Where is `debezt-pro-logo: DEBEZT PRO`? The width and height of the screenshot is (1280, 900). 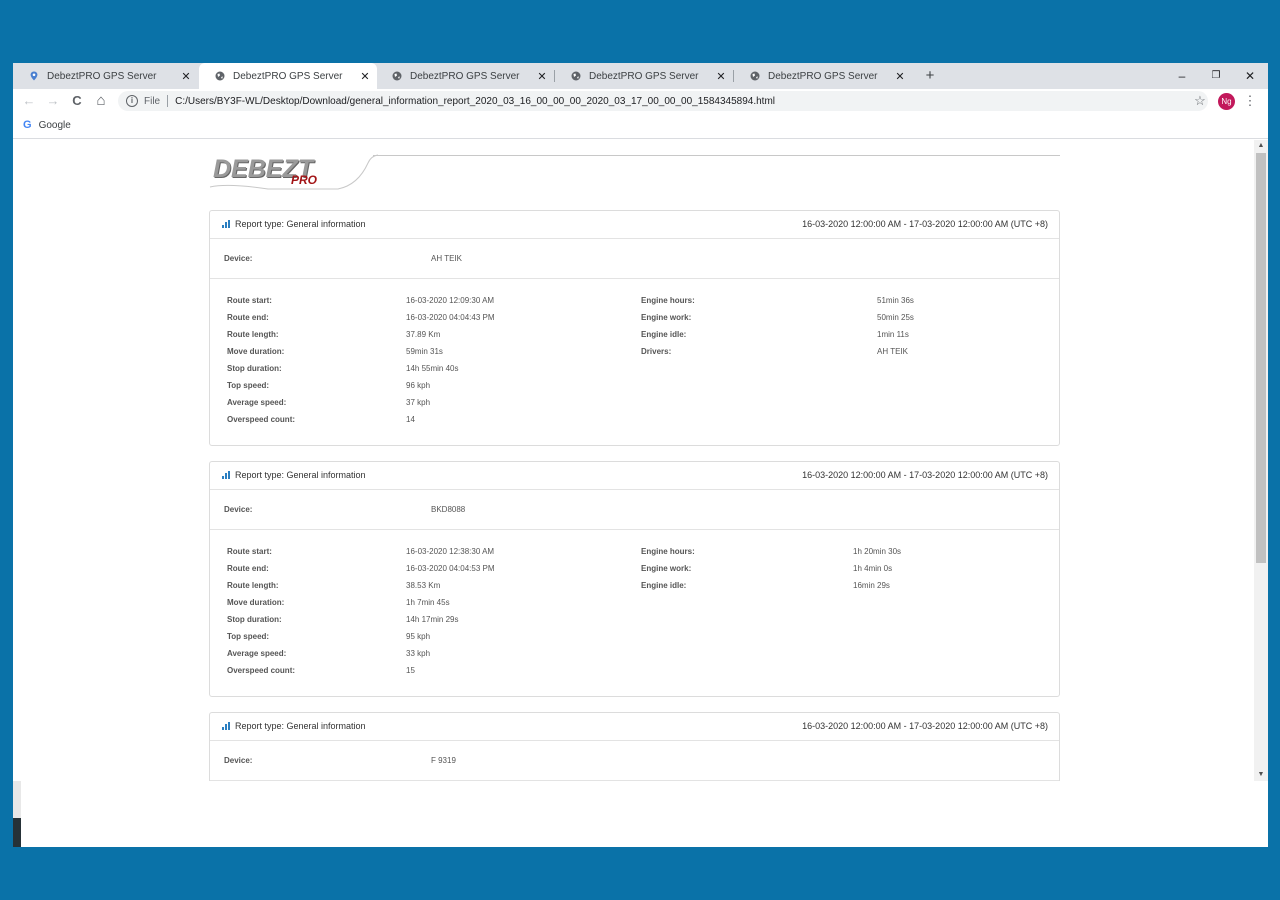 debezt-pro-logo: DEBEZT PRO is located at coordinates (634, 173).